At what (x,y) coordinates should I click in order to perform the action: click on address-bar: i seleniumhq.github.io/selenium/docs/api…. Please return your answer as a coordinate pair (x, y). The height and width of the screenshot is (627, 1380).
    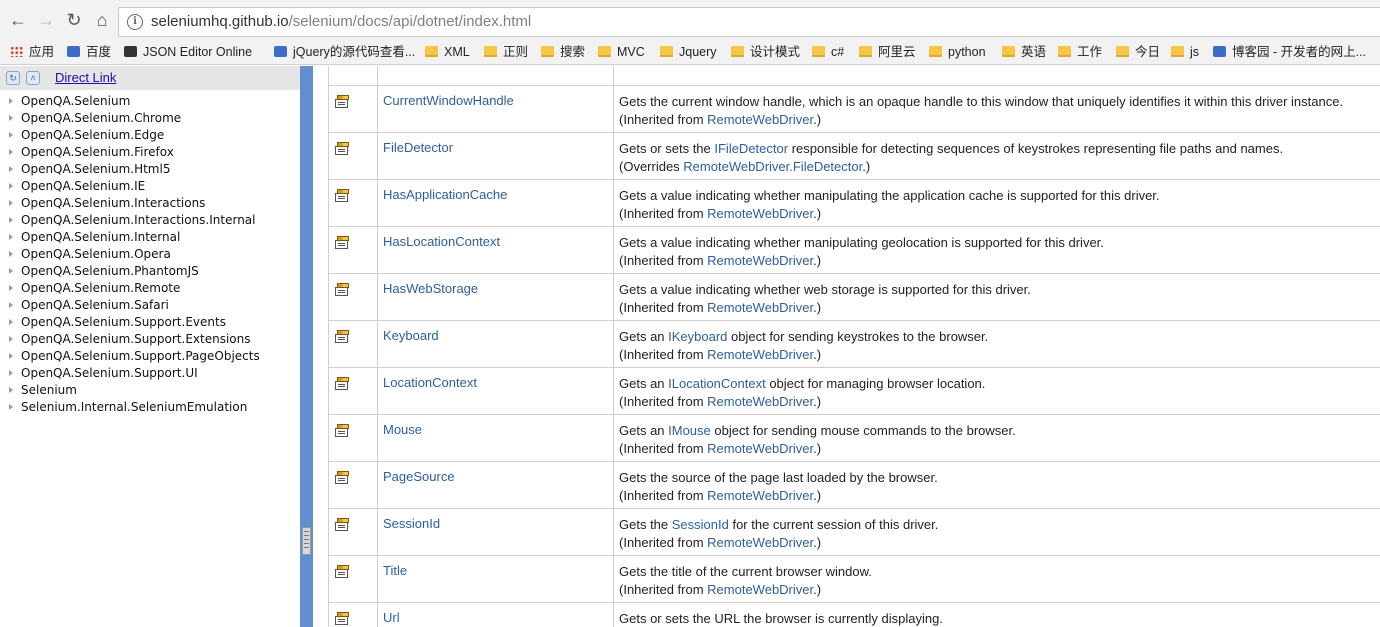
    Looking at the image, I should click on (749, 22).